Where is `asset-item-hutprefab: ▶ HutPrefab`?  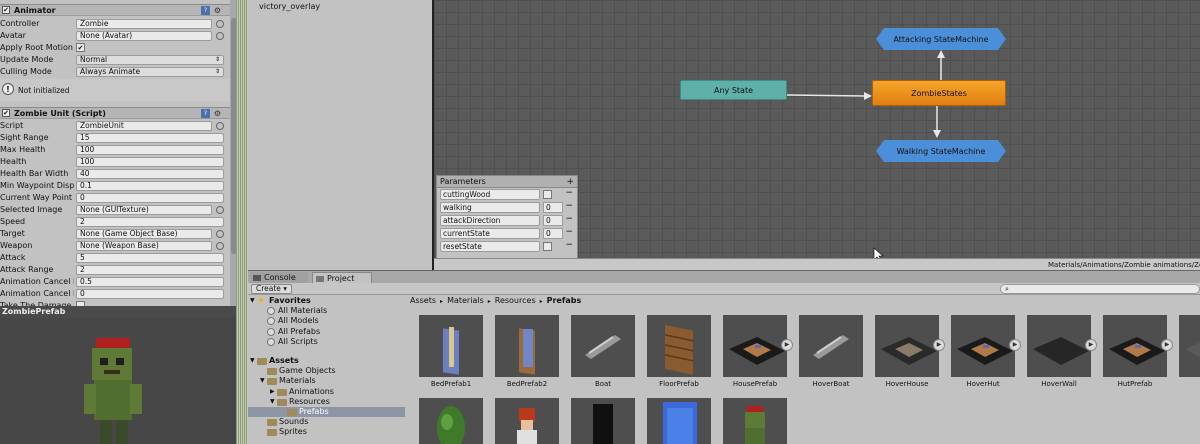
asset-item-hutprefab: ▶ HutPrefab is located at coordinates (1138, 351).